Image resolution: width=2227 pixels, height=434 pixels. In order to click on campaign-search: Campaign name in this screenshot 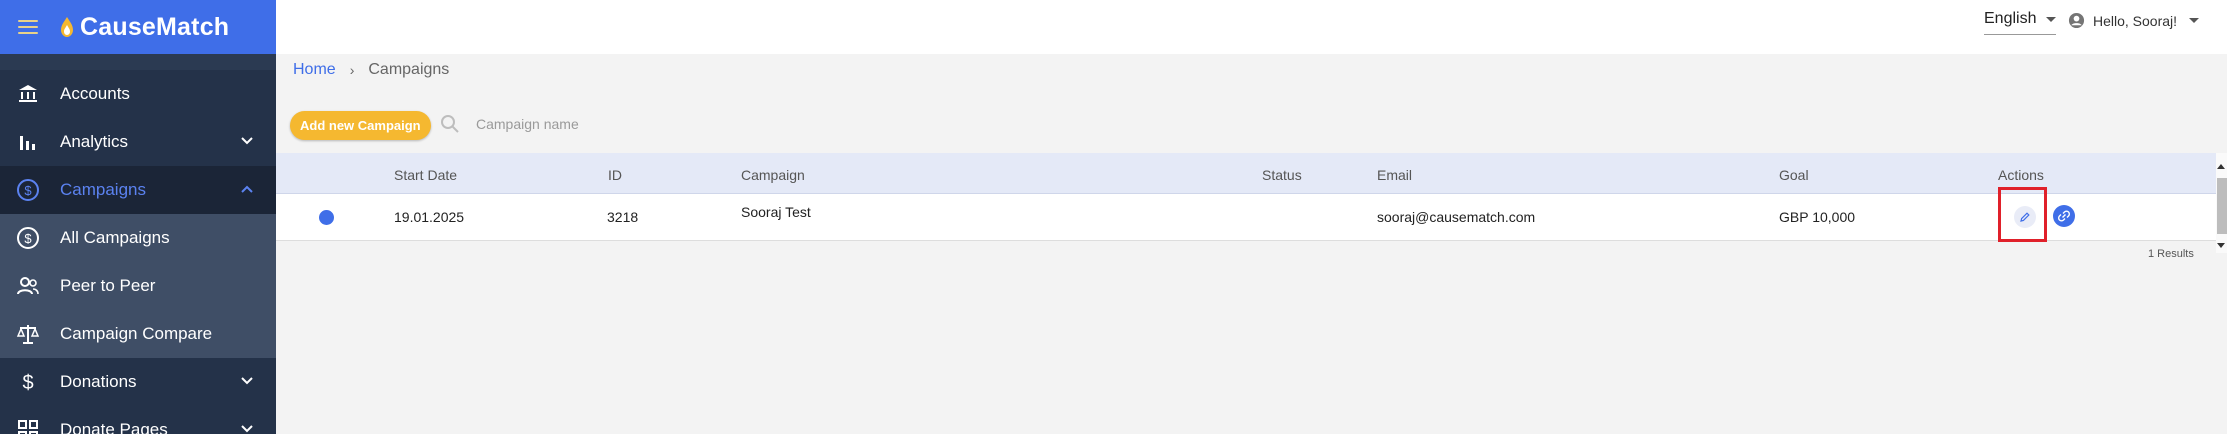, I will do `click(509, 124)`.